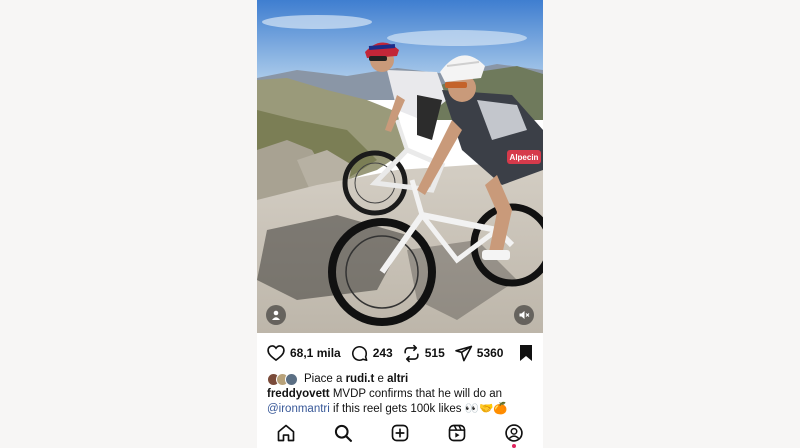 This screenshot has width=800, height=448. Describe the element at coordinates (490, 353) in the screenshot. I see `shares-count: 5360` at that location.